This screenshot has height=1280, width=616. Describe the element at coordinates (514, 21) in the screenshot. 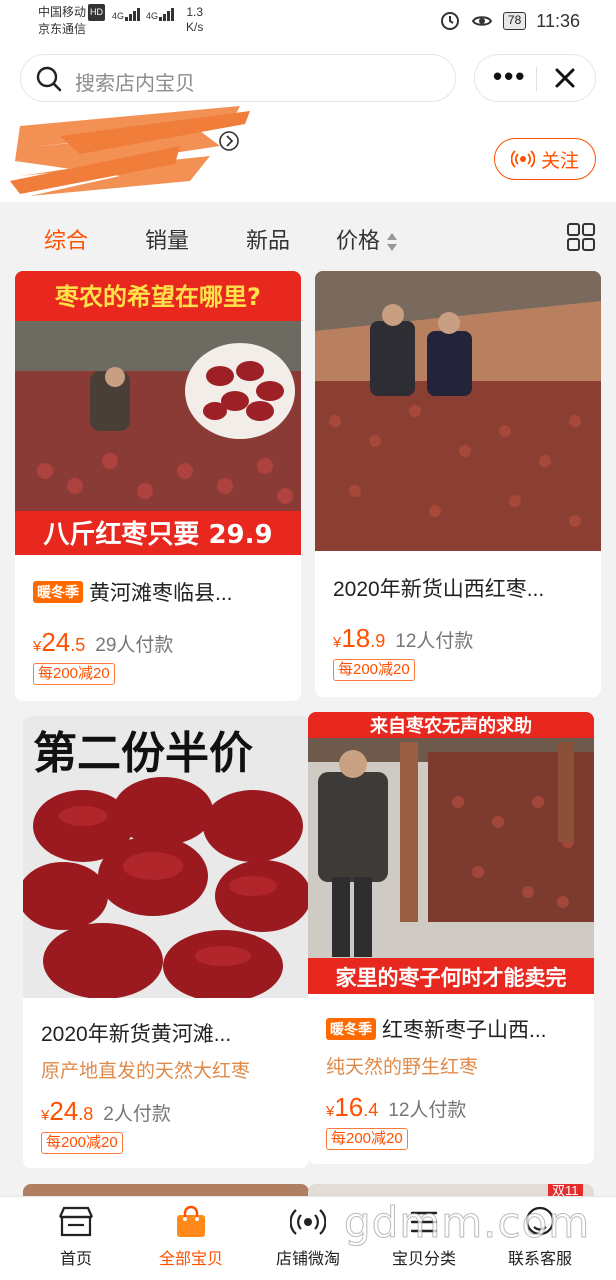

I see `battery-indicator: 78` at that location.